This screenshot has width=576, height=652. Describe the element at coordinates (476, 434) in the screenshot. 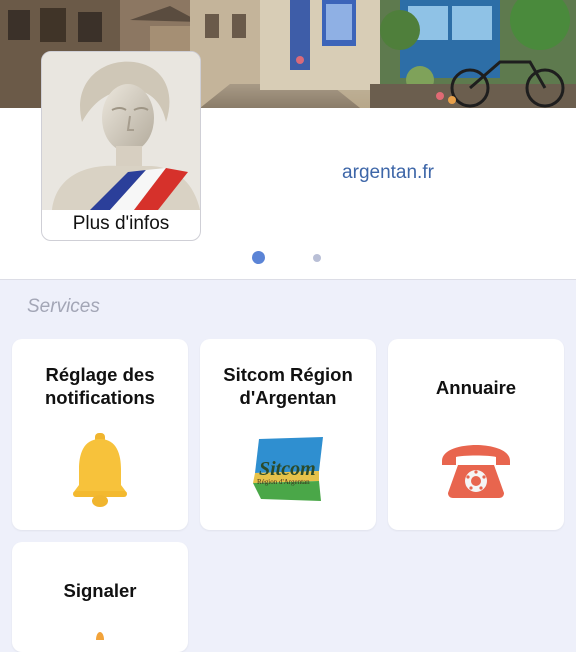

I see `directory-tile: Annuaire` at that location.